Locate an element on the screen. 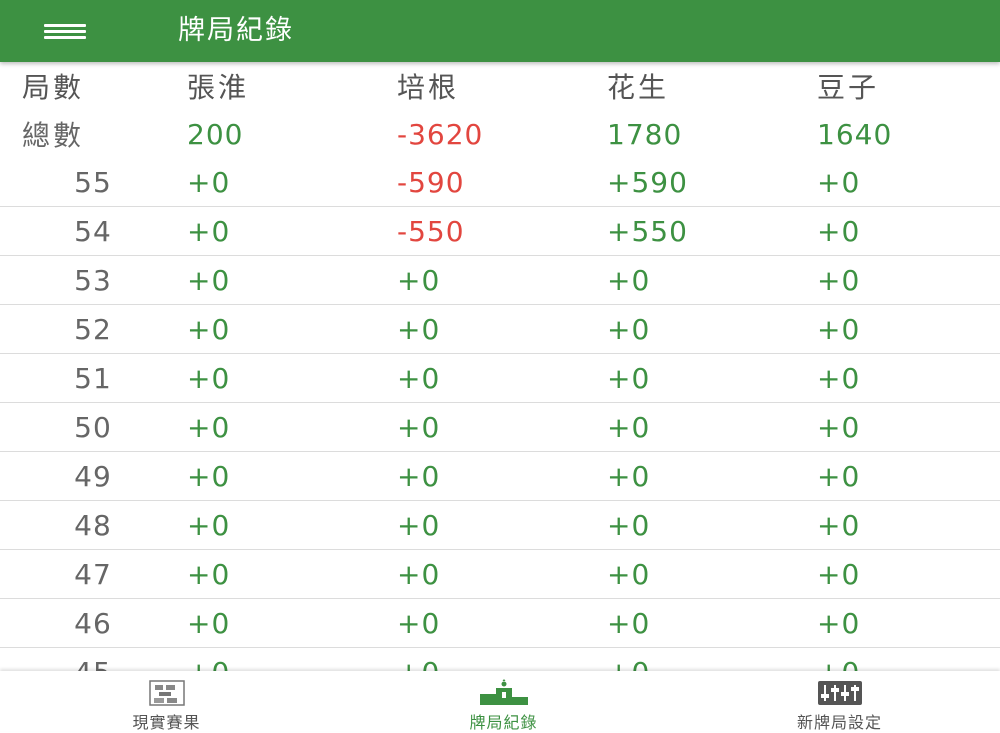 The width and height of the screenshot is (1000, 733). bottom-navigation: 現實賽果 牌局紀錄 新牌局設定 is located at coordinates (500, 701).